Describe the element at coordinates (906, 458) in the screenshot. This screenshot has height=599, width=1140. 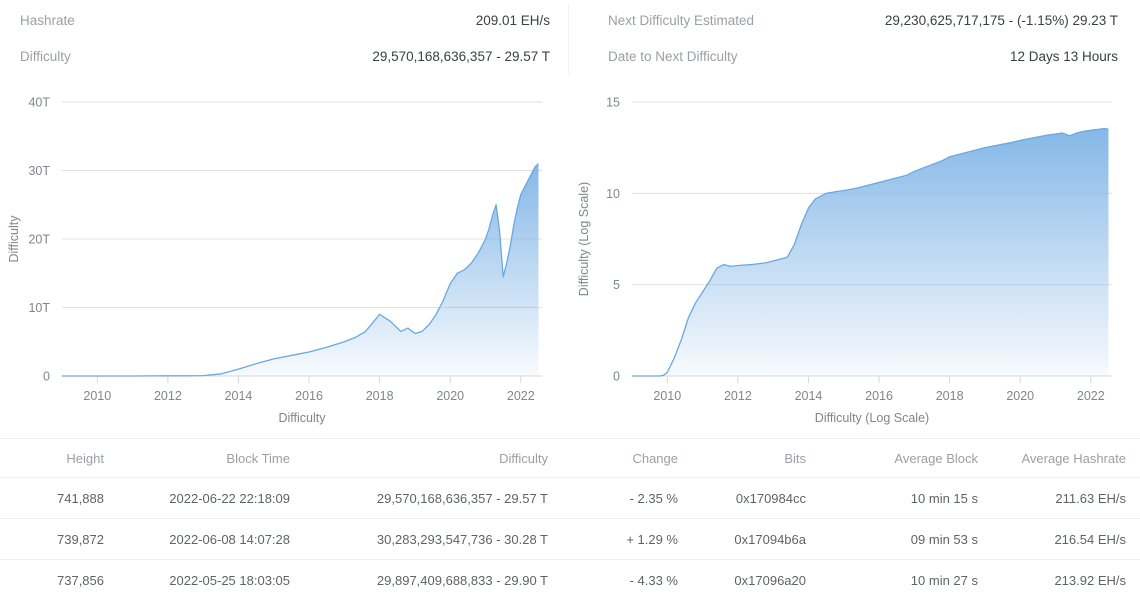
I see `column-header-average-block: Average Block` at that location.